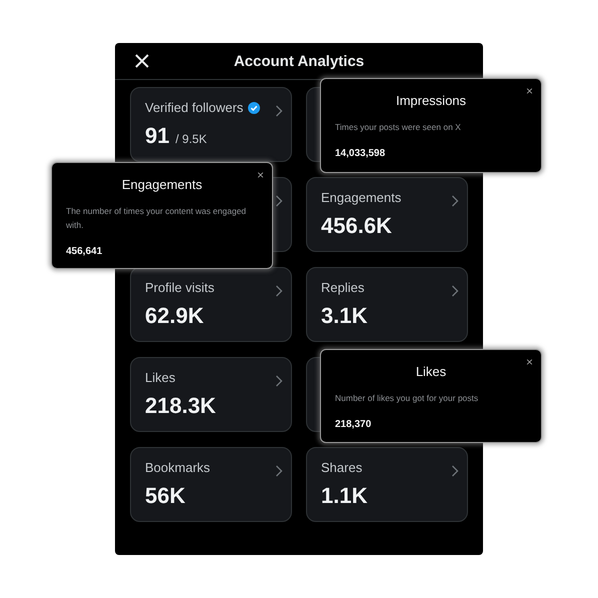  What do you see at coordinates (431, 371) in the screenshot?
I see `tooltip-title: Likes` at bounding box center [431, 371].